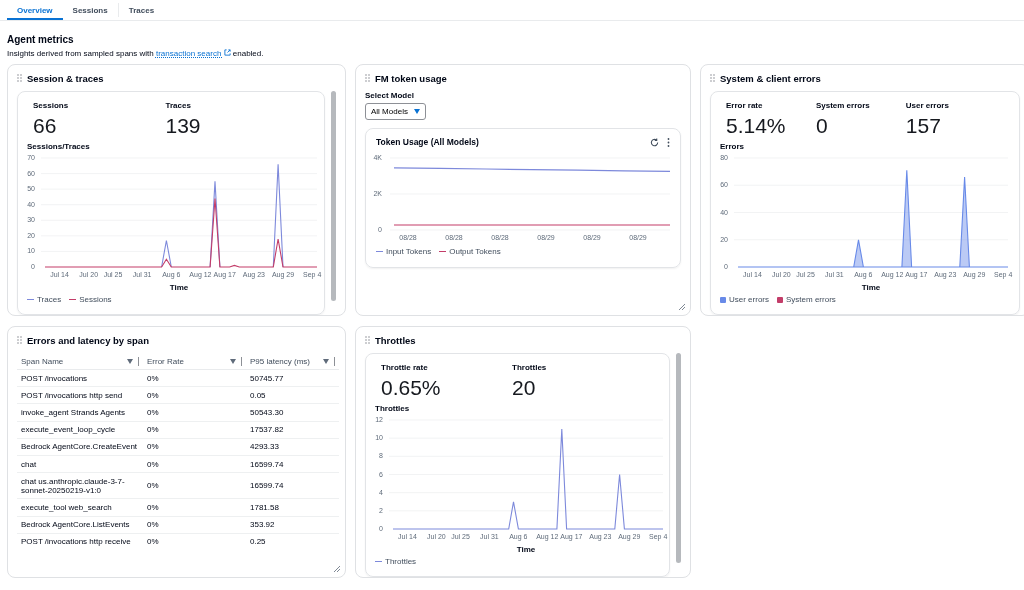 The height and width of the screenshot is (590, 1024). I want to click on select-label: Select Model, so click(390, 95).